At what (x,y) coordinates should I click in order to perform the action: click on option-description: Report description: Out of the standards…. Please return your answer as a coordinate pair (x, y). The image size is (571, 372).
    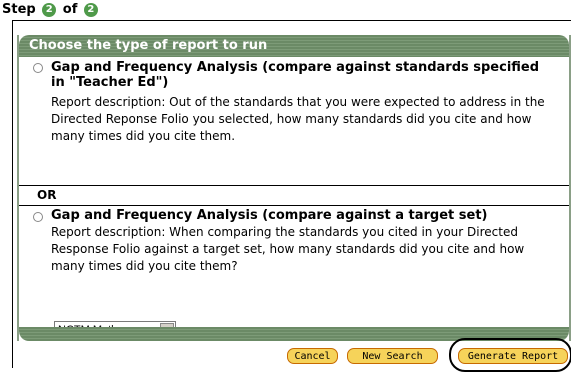
    Looking at the image, I should click on (298, 119).